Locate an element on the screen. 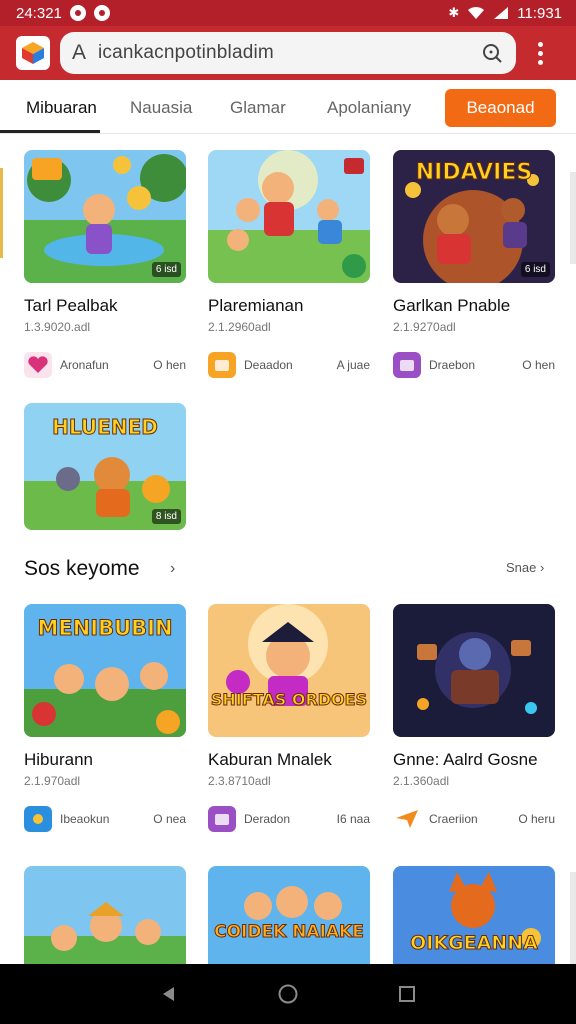 The image size is (576, 1024). game-thumbnail: OIKGEANNA is located at coordinates (474, 915).